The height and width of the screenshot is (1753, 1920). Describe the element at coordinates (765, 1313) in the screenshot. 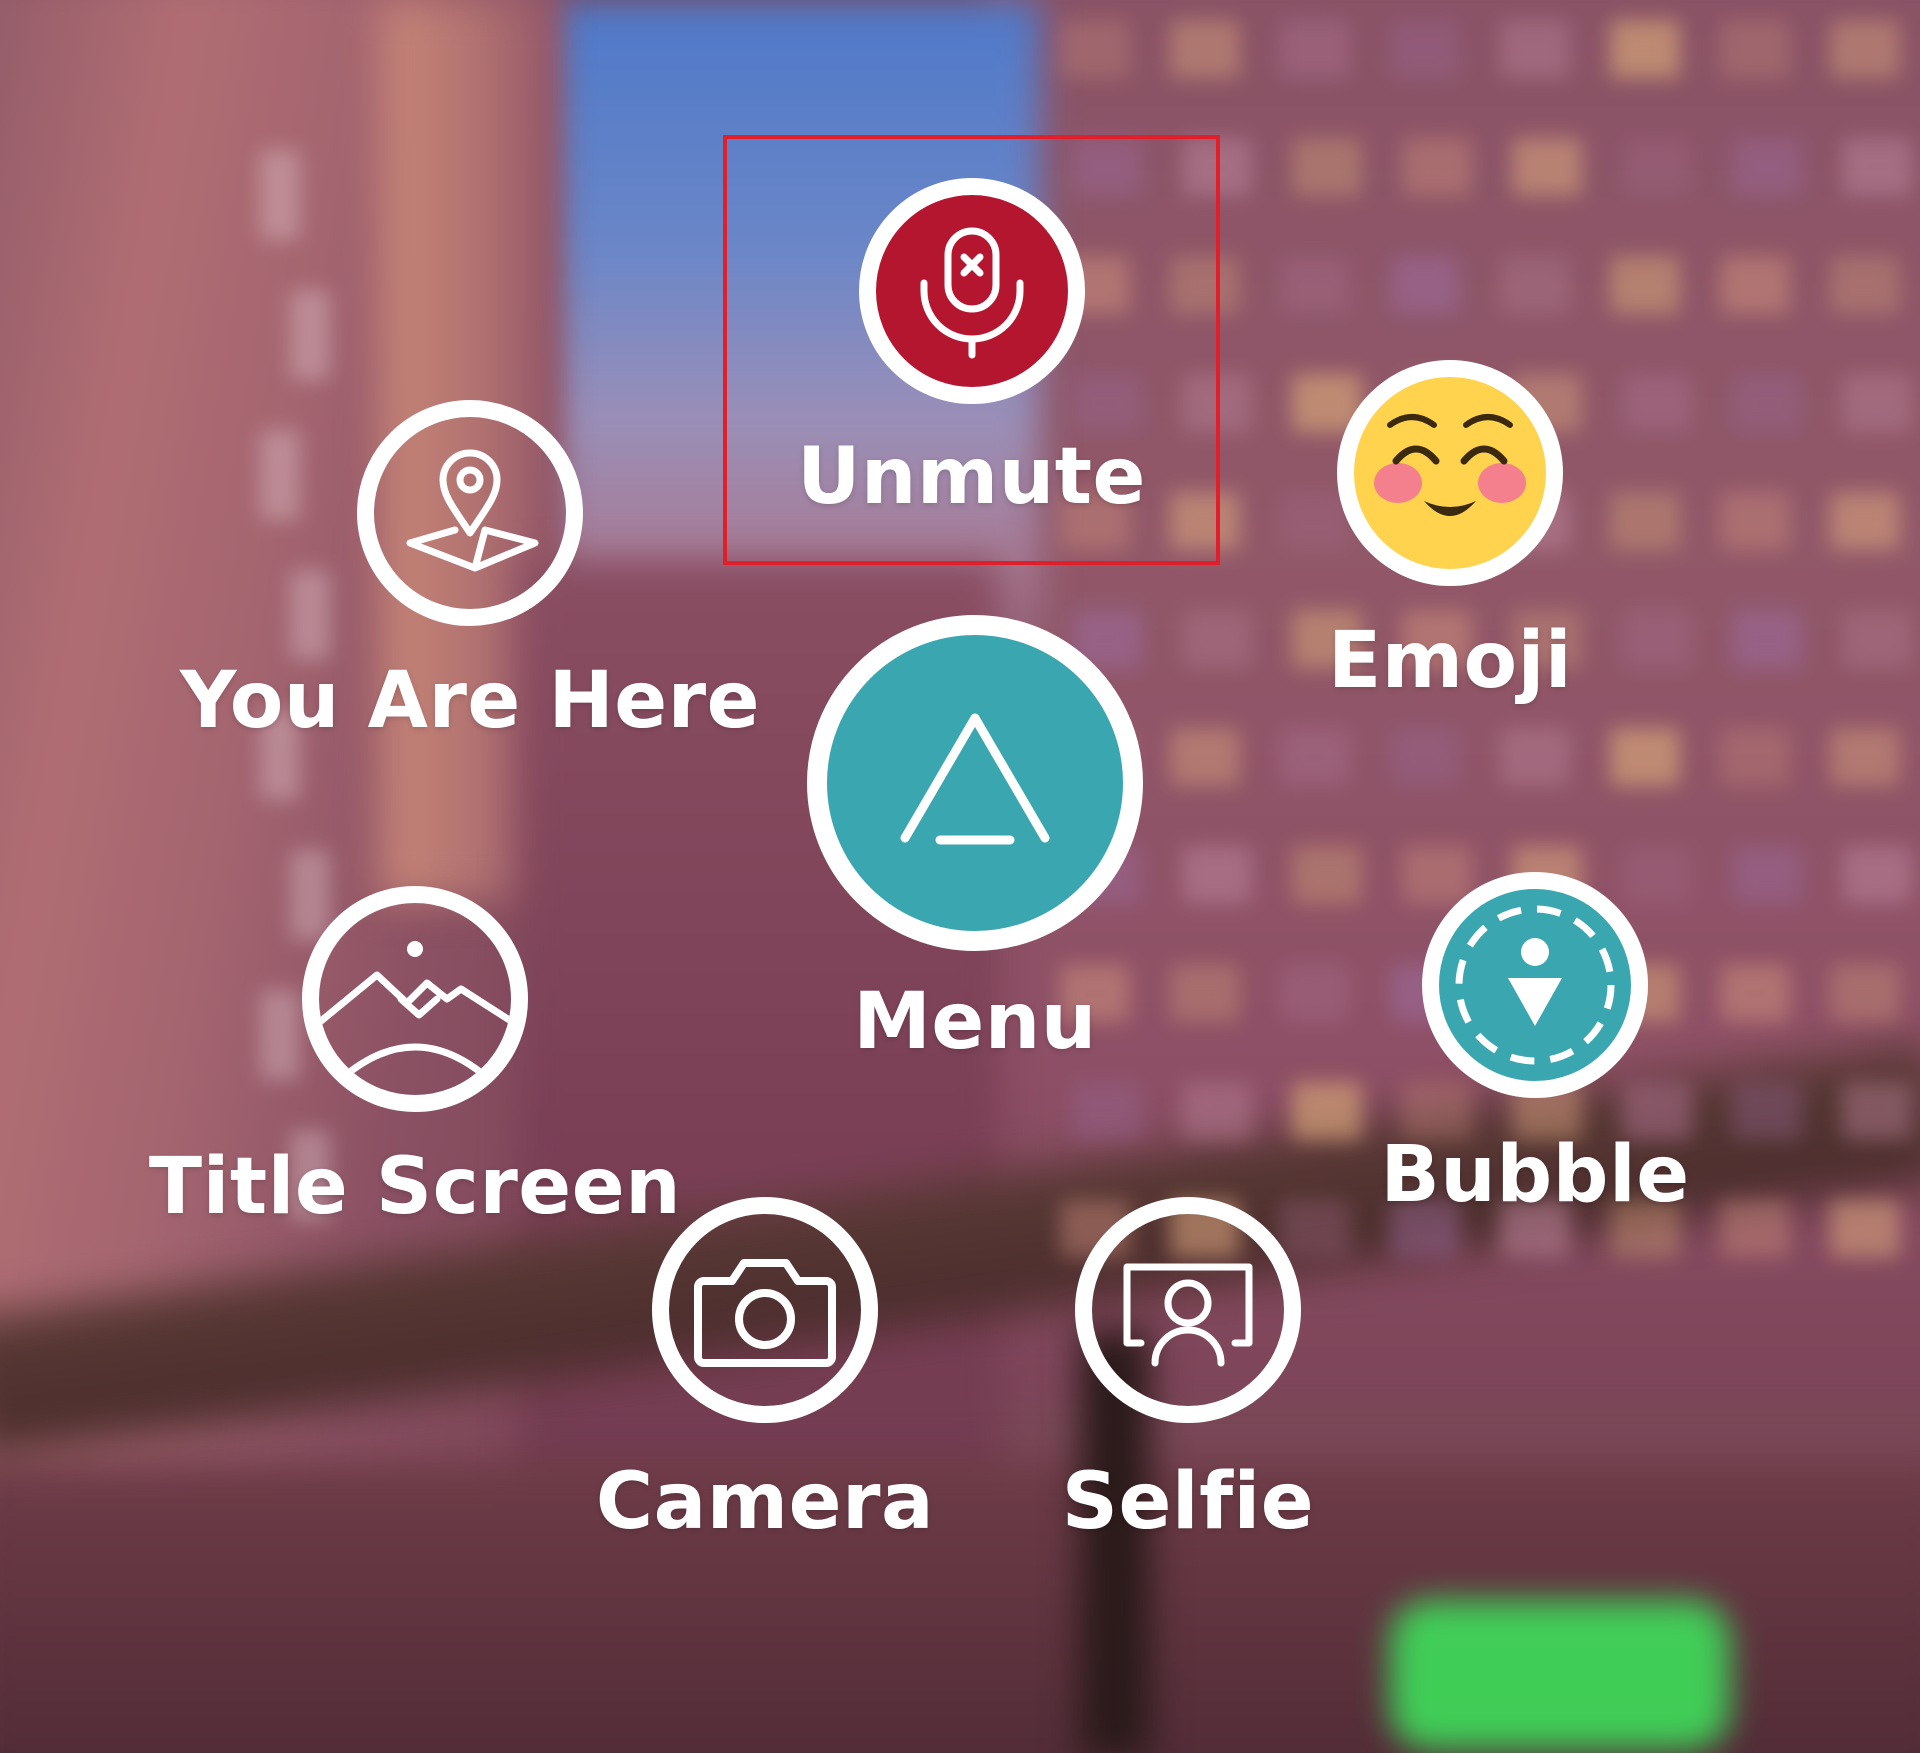

I see `camera-icon` at that location.